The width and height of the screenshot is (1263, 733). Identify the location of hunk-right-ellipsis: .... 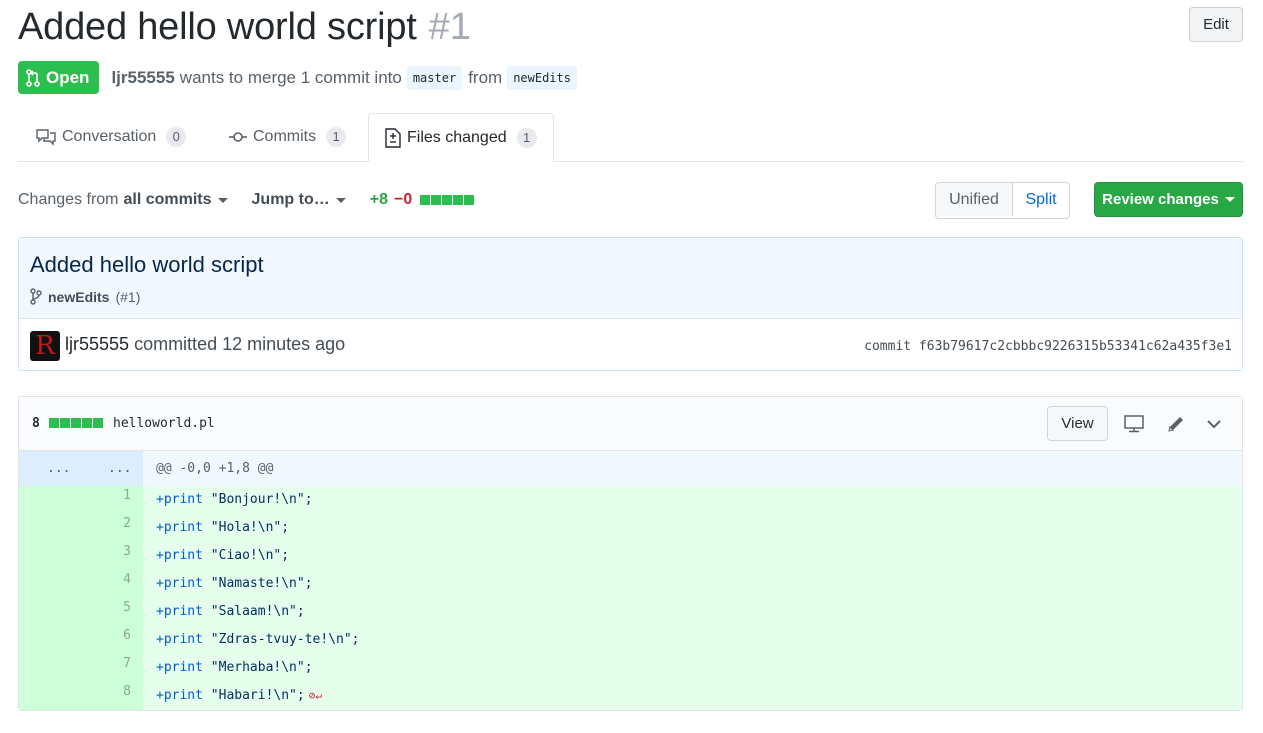
(119, 468).